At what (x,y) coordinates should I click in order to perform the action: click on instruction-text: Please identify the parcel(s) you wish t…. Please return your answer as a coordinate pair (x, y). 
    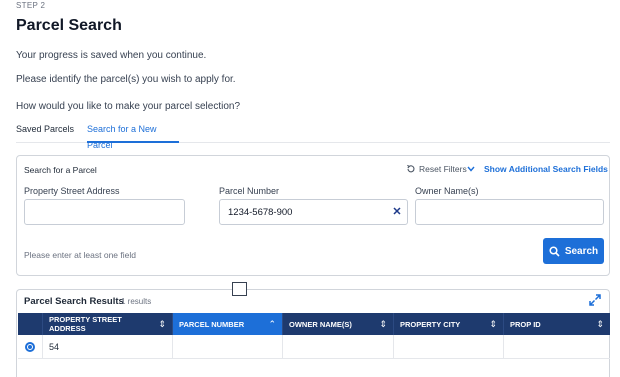
    Looking at the image, I should click on (126, 79).